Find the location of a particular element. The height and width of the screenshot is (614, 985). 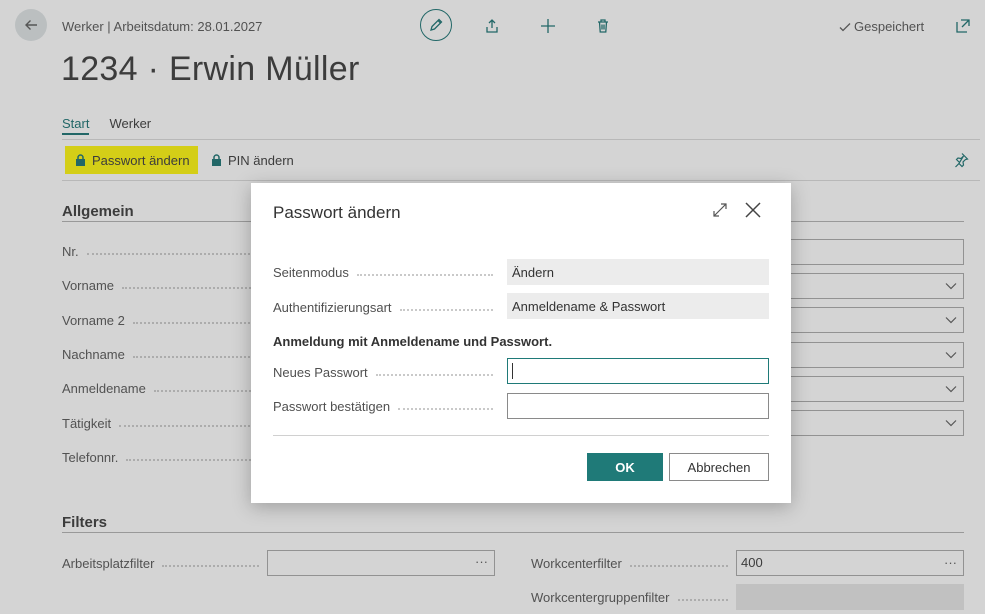

page-mode-label-text: Seitenmodus is located at coordinates (311, 272).